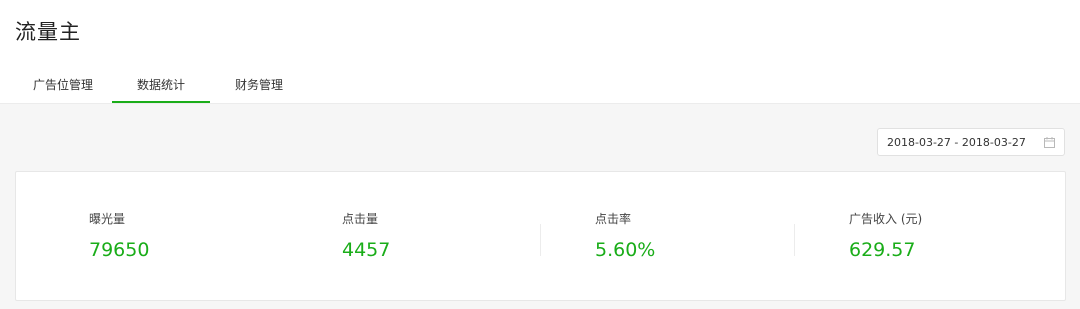  Describe the element at coordinates (956, 142) in the screenshot. I see `date-range-value: 2018-03-27 - 2018-03-27` at that location.